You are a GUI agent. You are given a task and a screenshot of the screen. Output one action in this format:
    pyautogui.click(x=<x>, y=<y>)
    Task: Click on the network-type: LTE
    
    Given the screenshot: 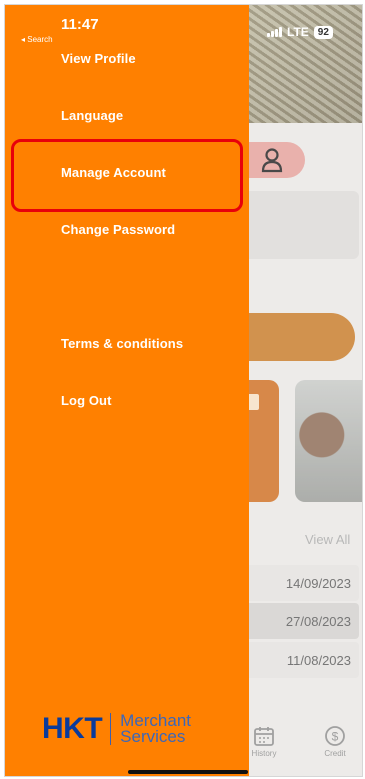 What is the action you would take?
    pyautogui.click(x=298, y=32)
    